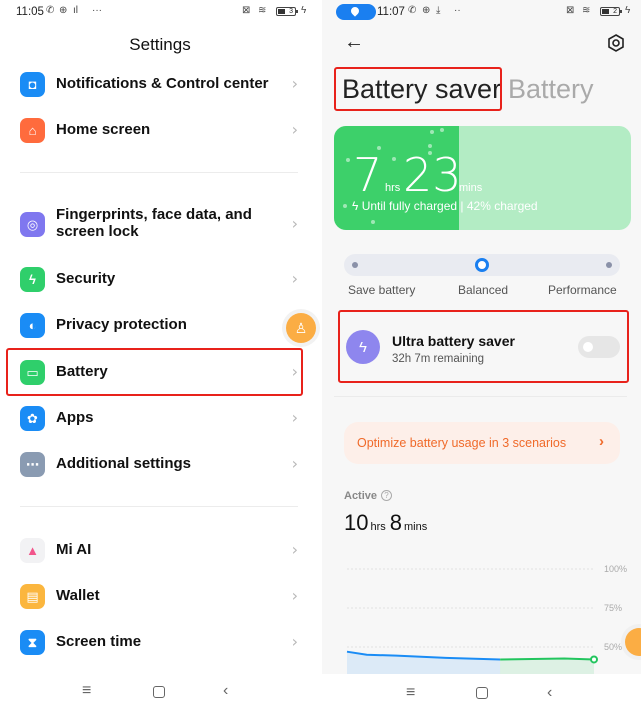 The image size is (641, 712). I want to click on additional-settings-icon: ⋯, so click(32, 464).